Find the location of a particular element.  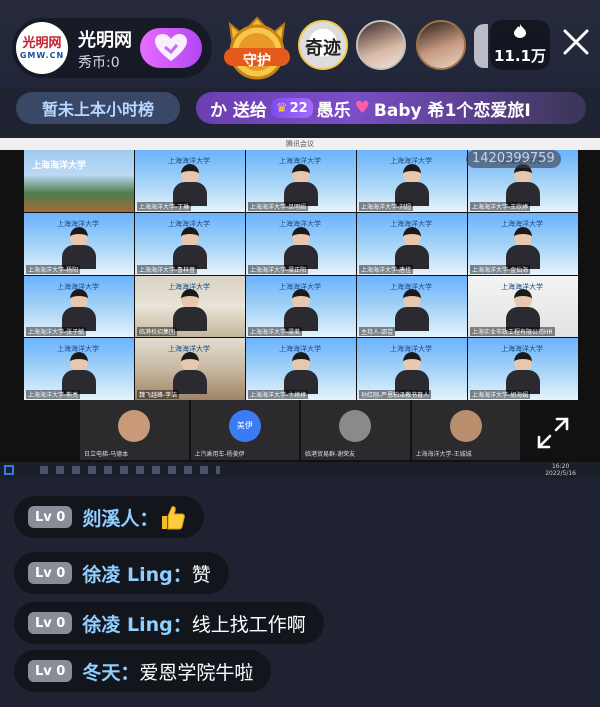

anchor-card: 光明网 GMW.CN 光明网 秀币:0 is located at coordinates (112, 48).